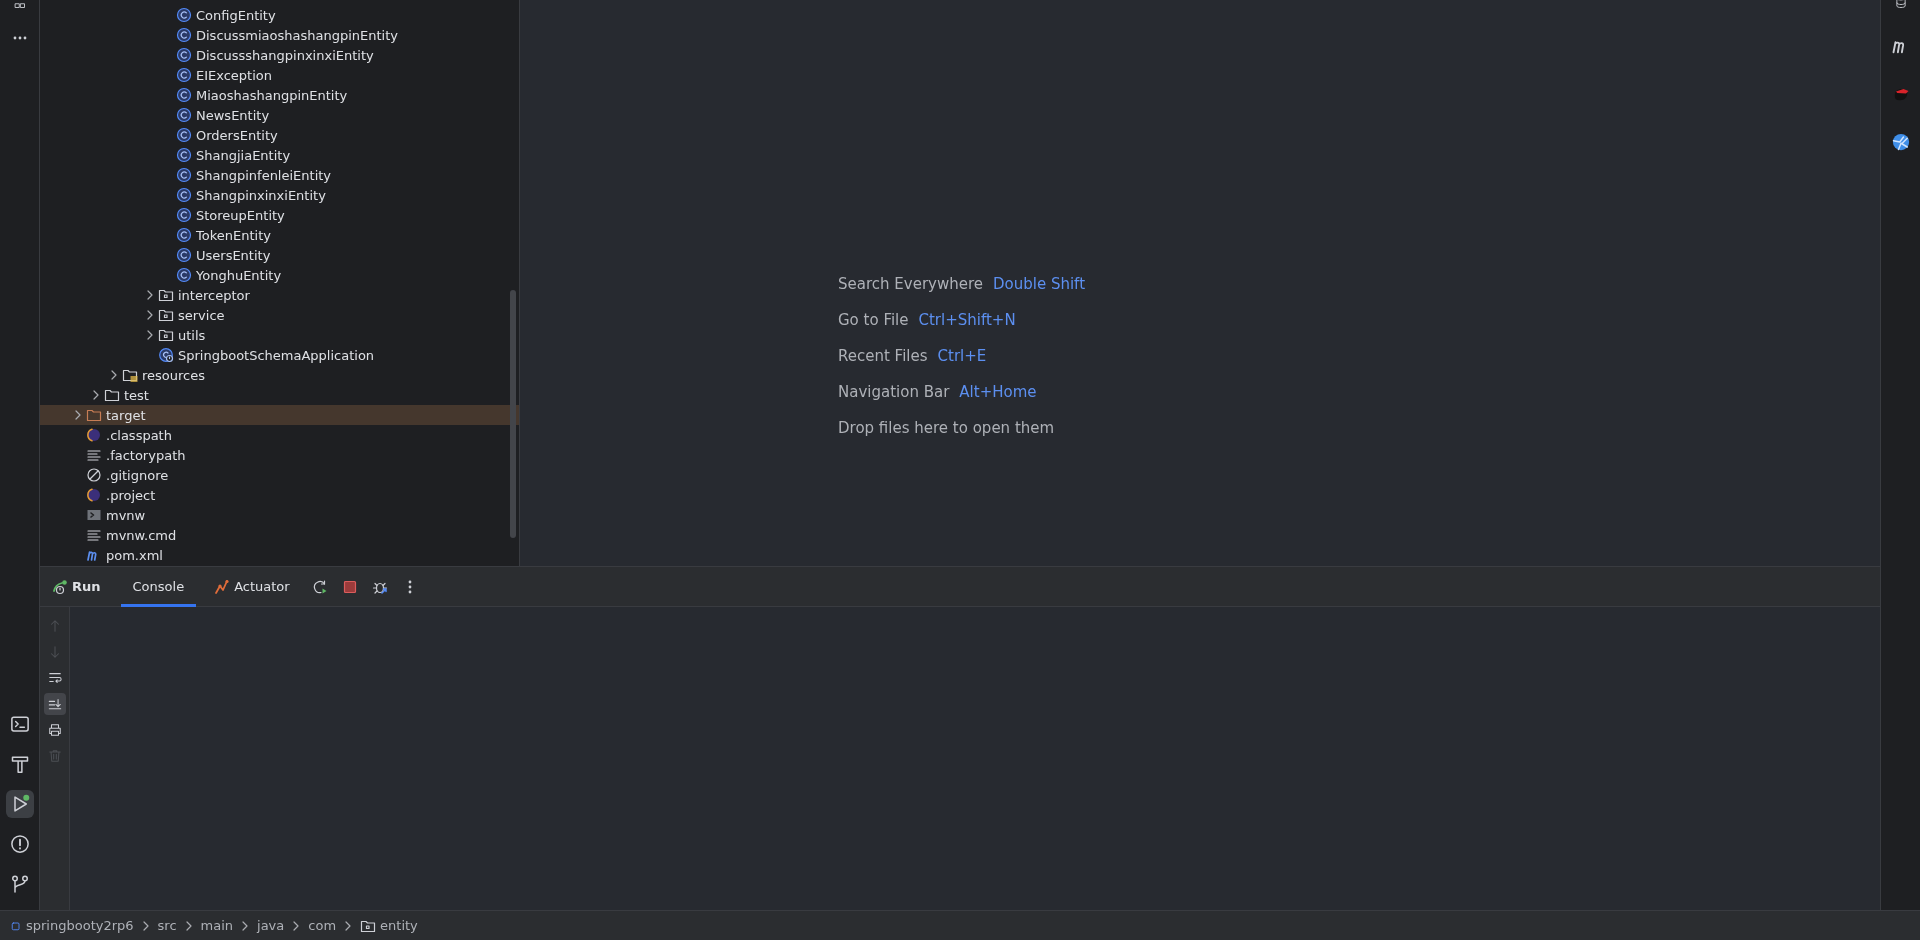 The image size is (1920, 940). Describe the element at coordinates (279, 75) in the screenshot. I see `tree-item: EIException` at that location.